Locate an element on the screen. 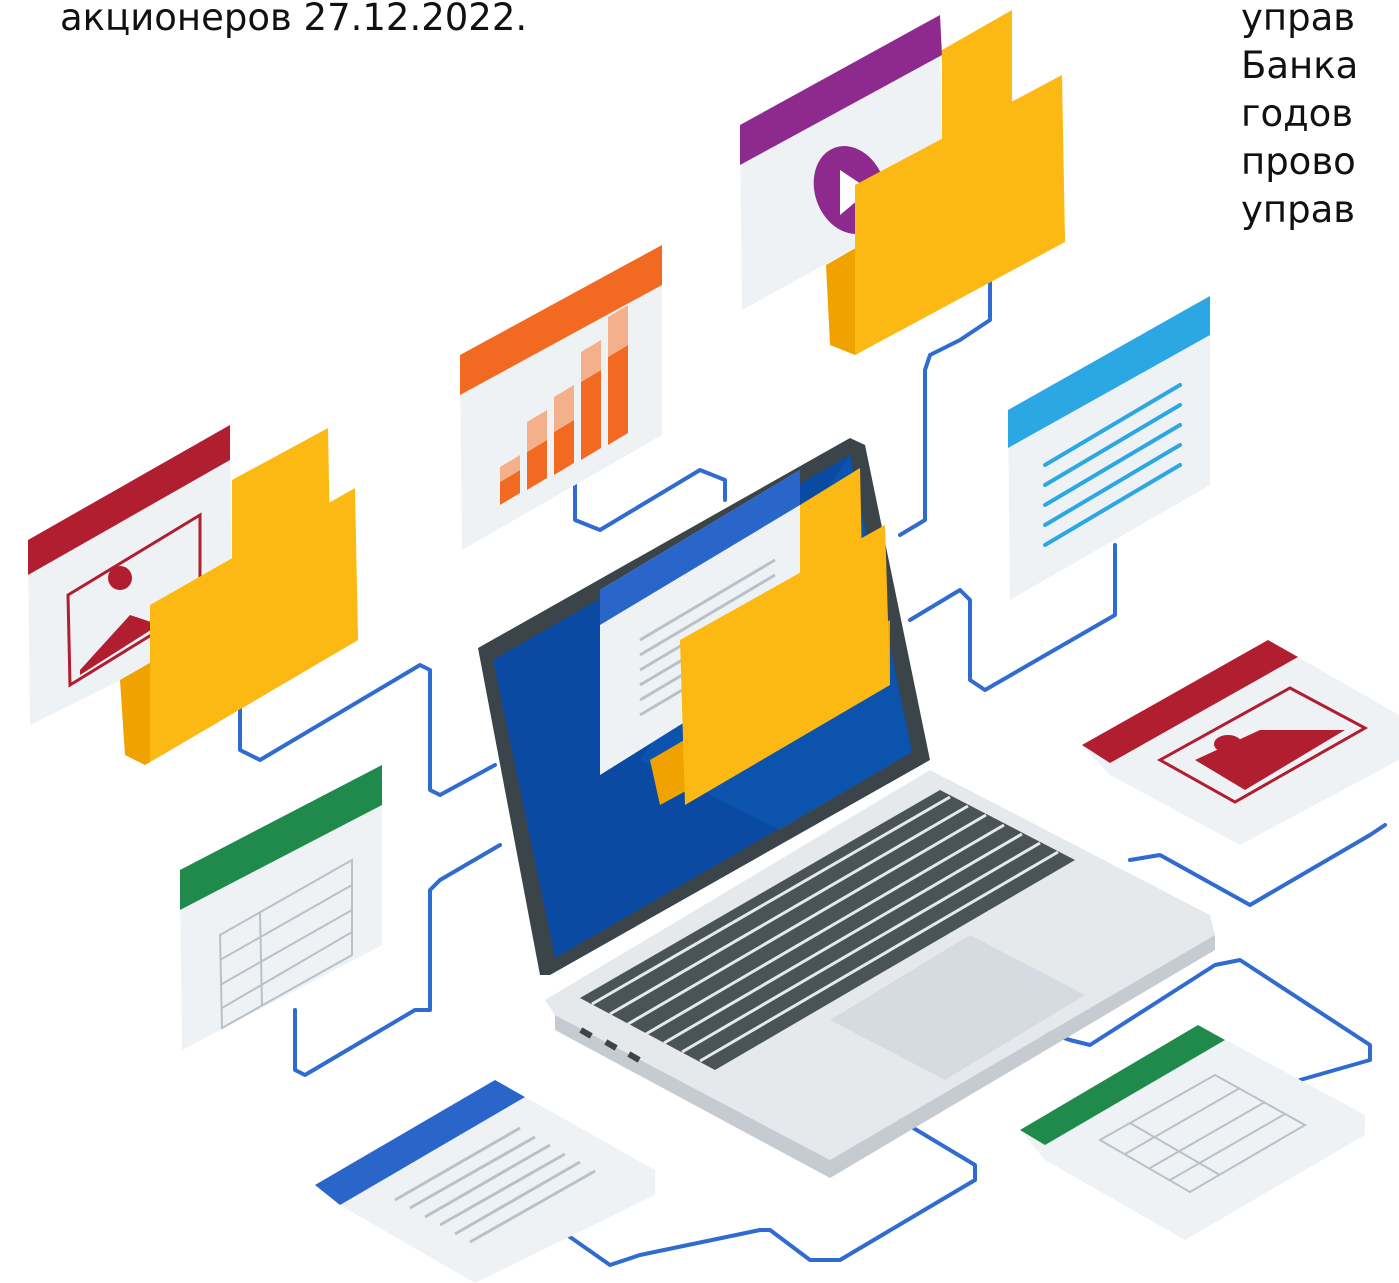 Image resolution: width=1399 pixels, height=1283 pixels. bar-chart-window-icon is located at coordinates (561, 397).